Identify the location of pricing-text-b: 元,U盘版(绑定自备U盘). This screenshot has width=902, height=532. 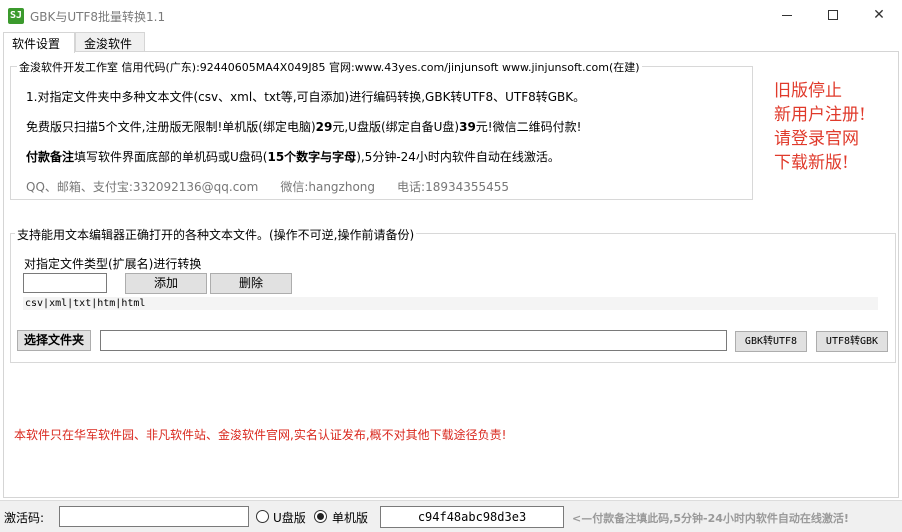
(396, 127).